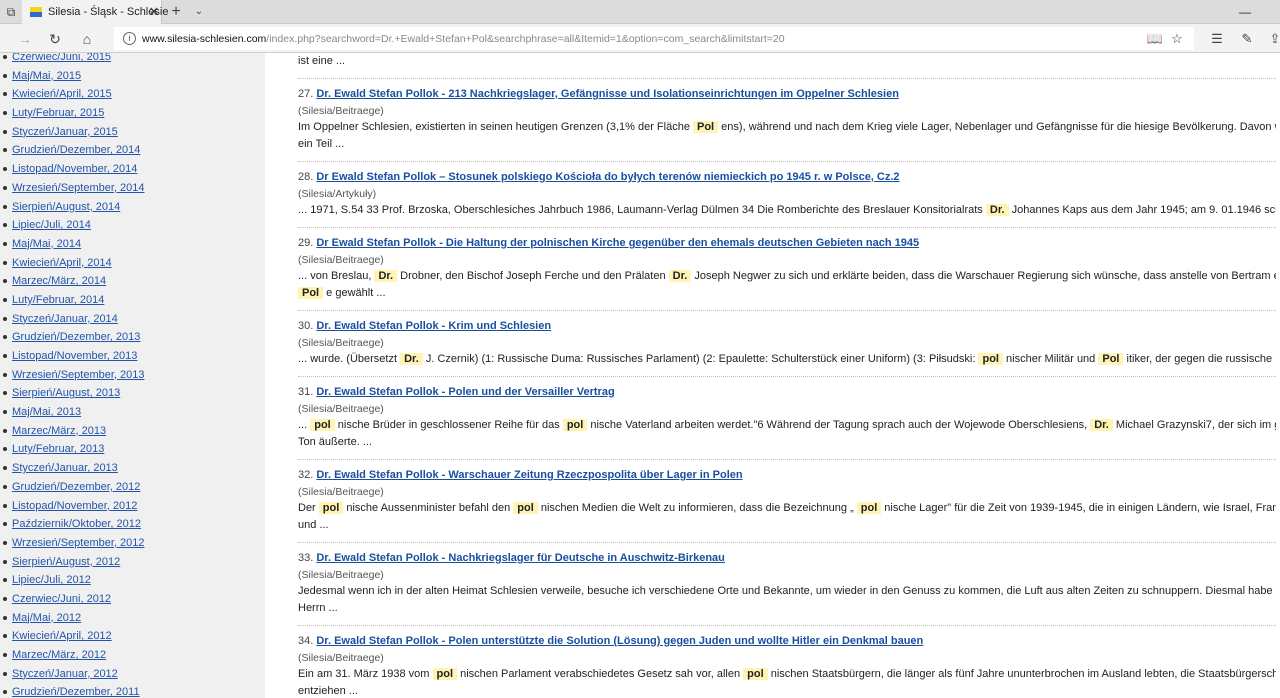  I want to click on archive-link: Kwiecień/April, 2012, so click(62, 636).